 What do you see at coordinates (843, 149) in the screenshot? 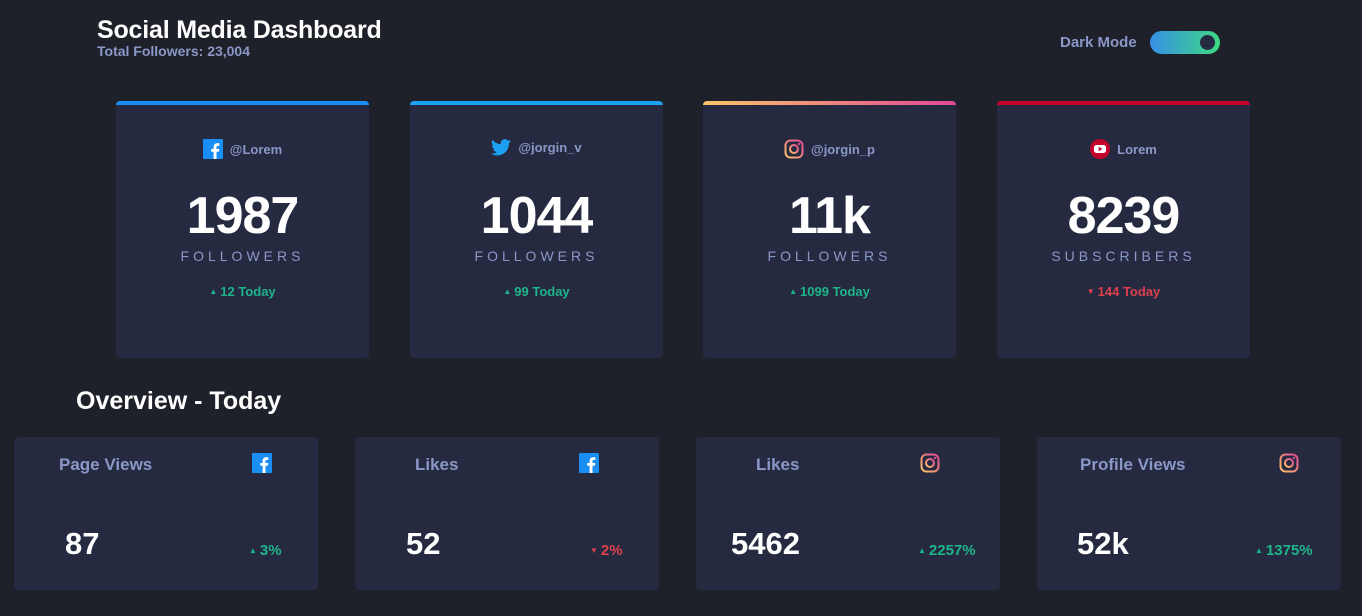
I see `handle-text: @jorgin_p` at bounding box center [843, 149].